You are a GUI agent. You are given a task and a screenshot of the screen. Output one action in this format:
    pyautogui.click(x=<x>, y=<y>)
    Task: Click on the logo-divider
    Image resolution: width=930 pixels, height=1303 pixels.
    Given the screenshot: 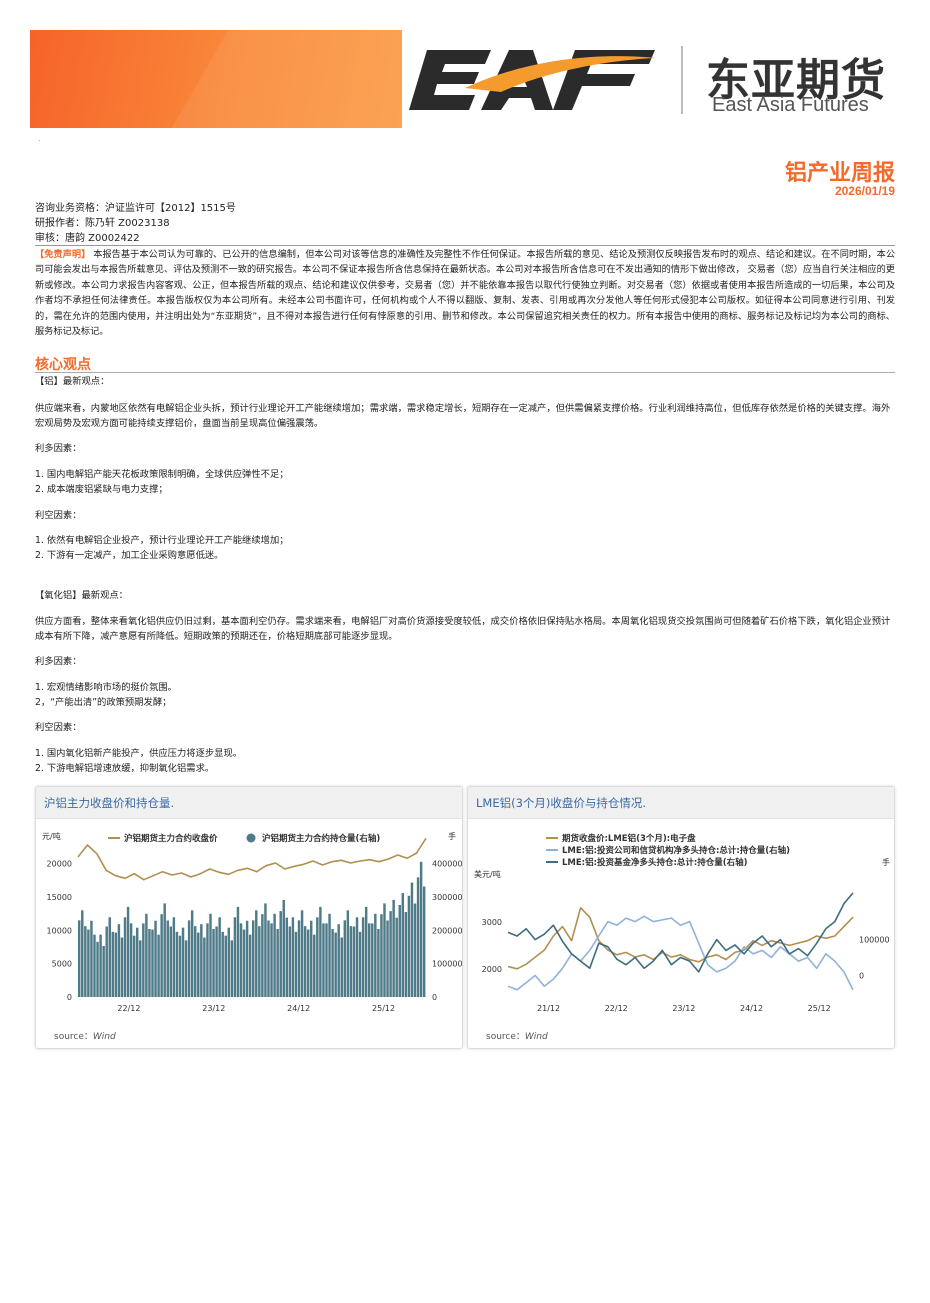 What is the action you would take?
    pyautogui.click(x=682, y=80)
    